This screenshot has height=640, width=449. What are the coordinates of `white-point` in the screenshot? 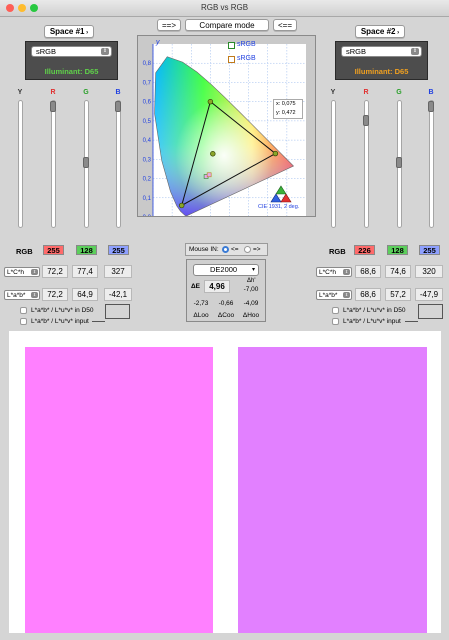 It's located at (213, 154).